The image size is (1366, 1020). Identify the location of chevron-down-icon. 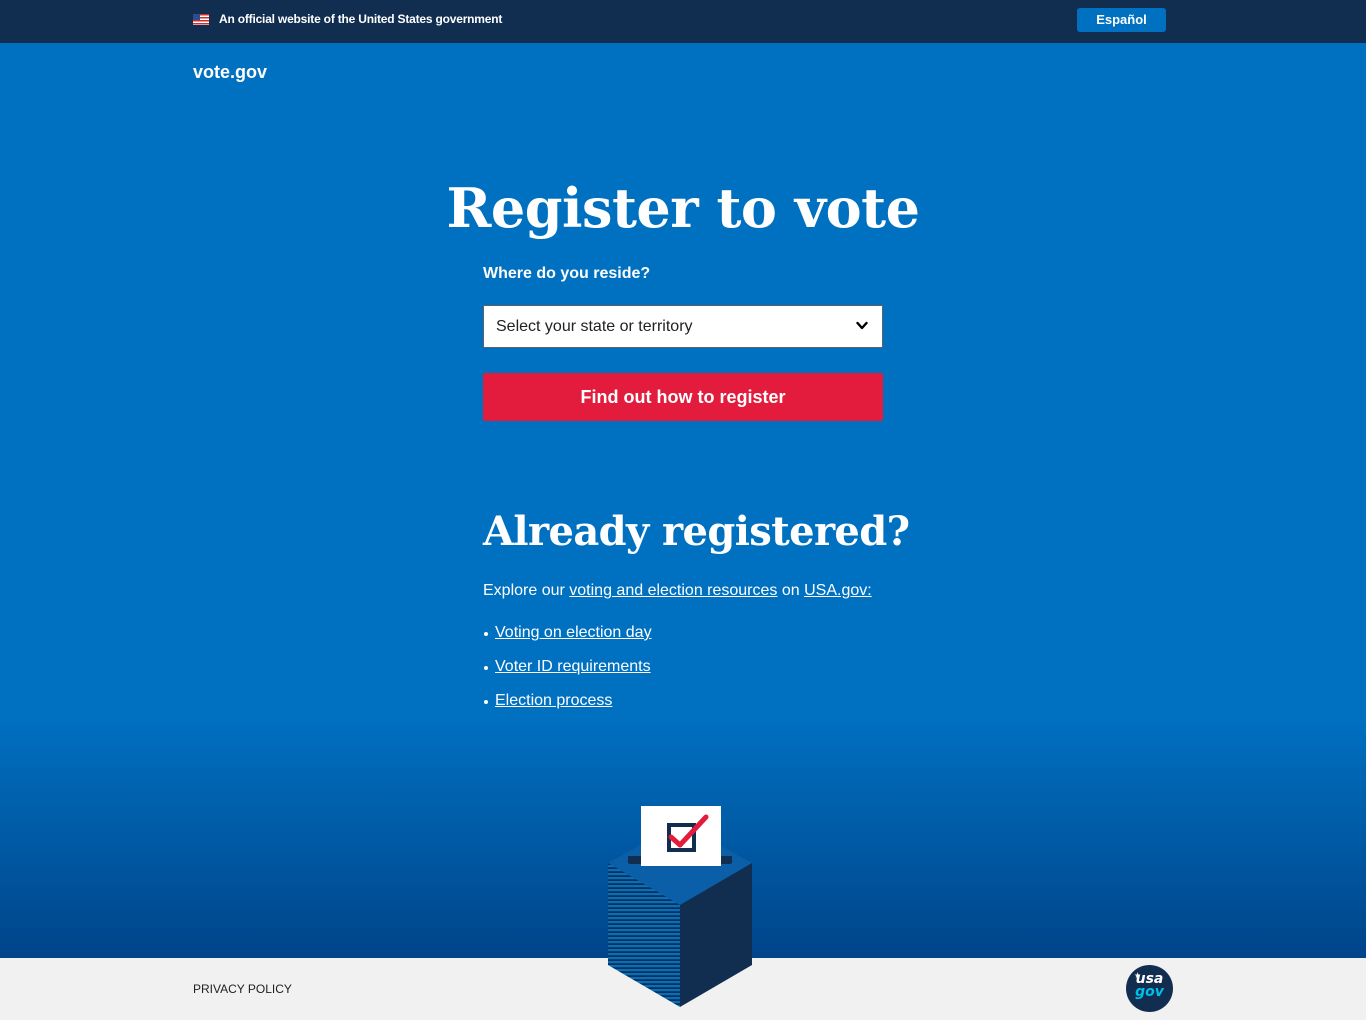
(862, 325).